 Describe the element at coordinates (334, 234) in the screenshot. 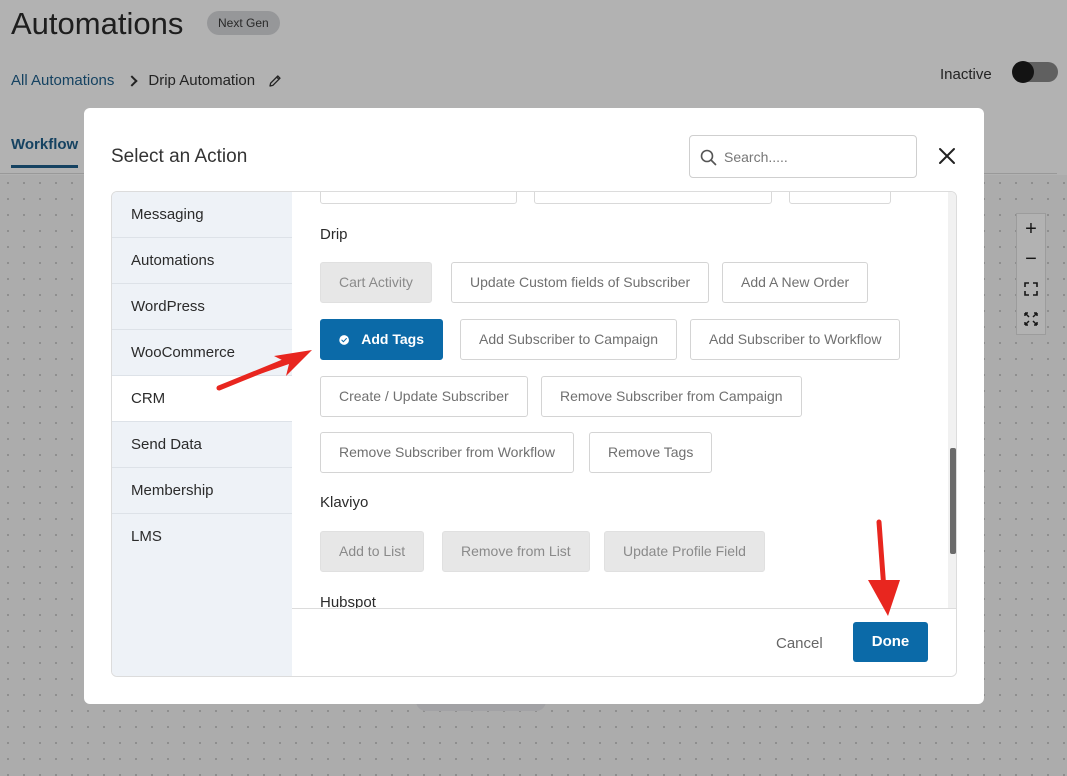

I see `section-title-drip: Drip` at that location.